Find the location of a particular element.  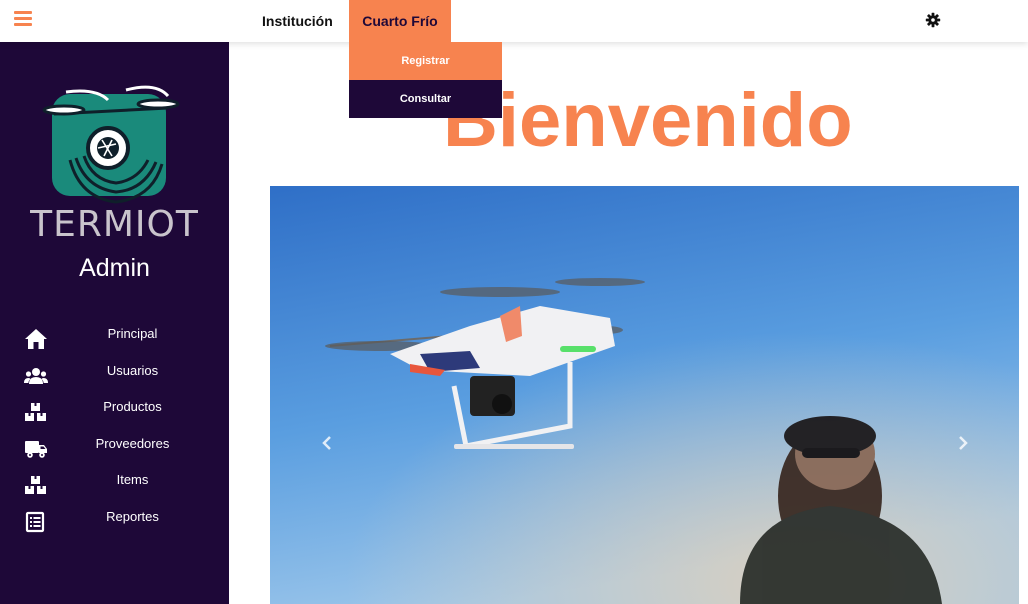

hamburger-menu-icon is located at coordinates (23, 19).